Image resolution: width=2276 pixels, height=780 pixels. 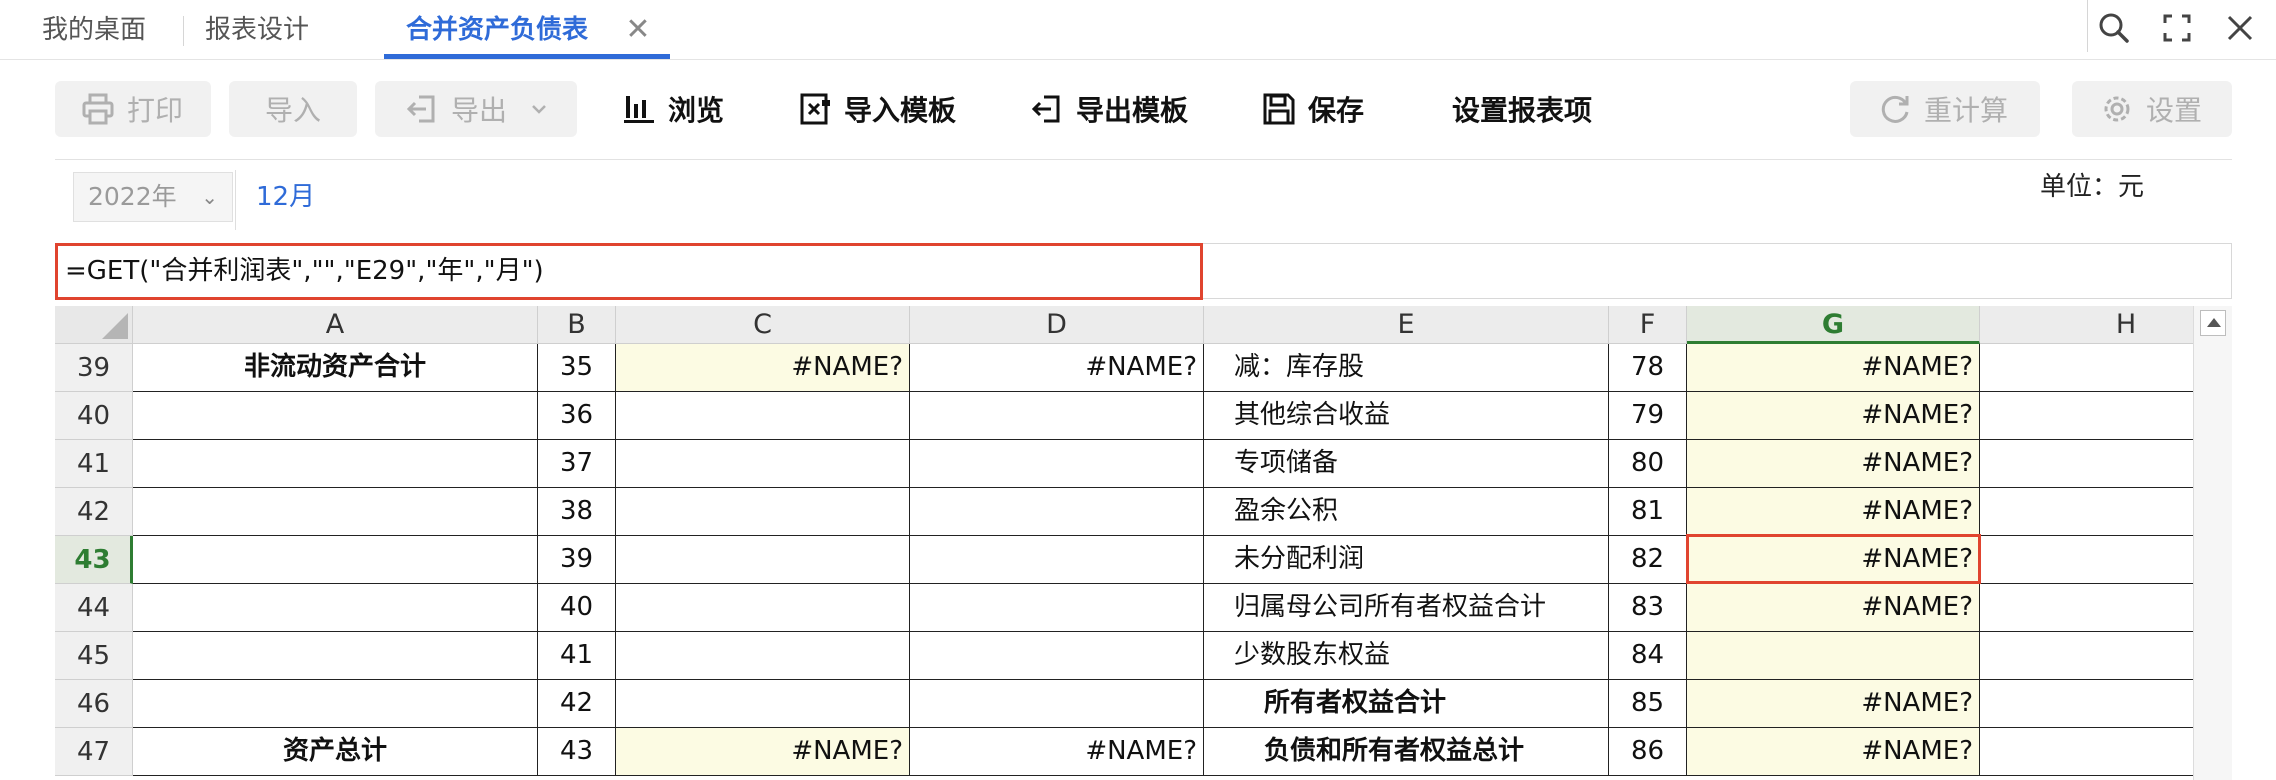 What do you see at coordinates (1833, 608) in the screenshot?
I see `cell-g44: #NAME?` at bounding box center [1833, 608].